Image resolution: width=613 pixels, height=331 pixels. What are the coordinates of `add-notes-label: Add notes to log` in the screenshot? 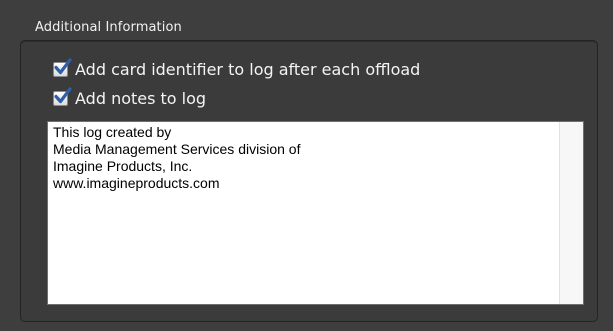 It's located at (141, 98).